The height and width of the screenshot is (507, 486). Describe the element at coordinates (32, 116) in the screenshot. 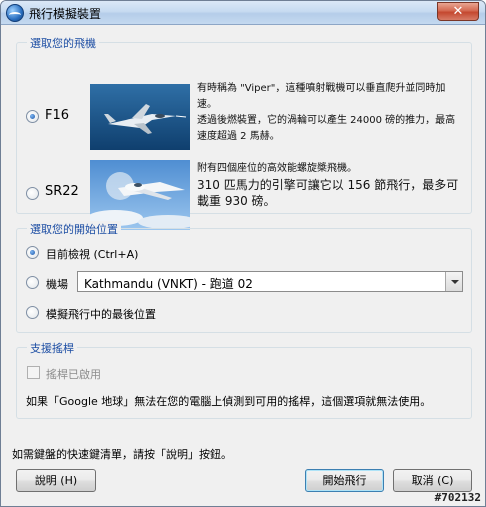

I see `f16-radio` at that location.